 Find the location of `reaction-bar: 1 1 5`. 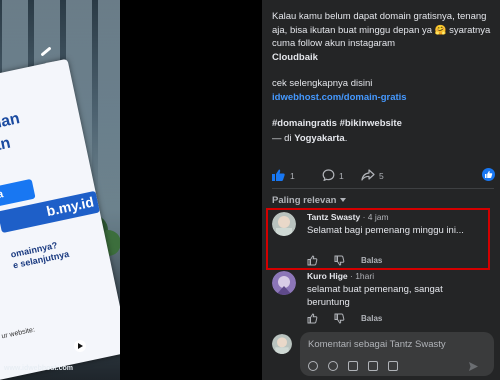

reaction-bar: 1 1 5 is located at coordinates (383, 176).